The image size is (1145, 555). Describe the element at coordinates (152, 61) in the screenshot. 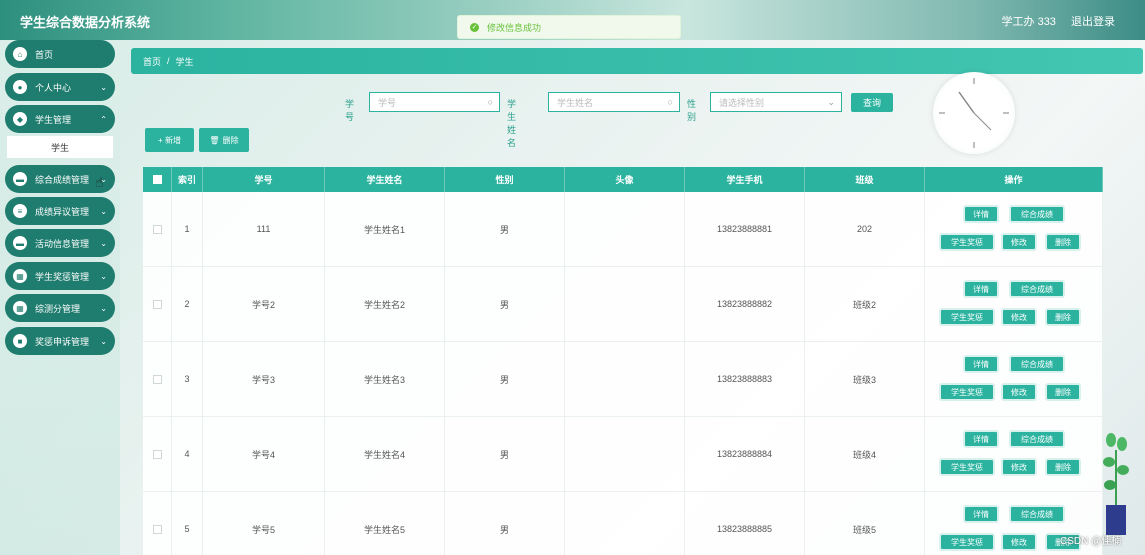

I see `breadcrumb-home: 首页` at that location.